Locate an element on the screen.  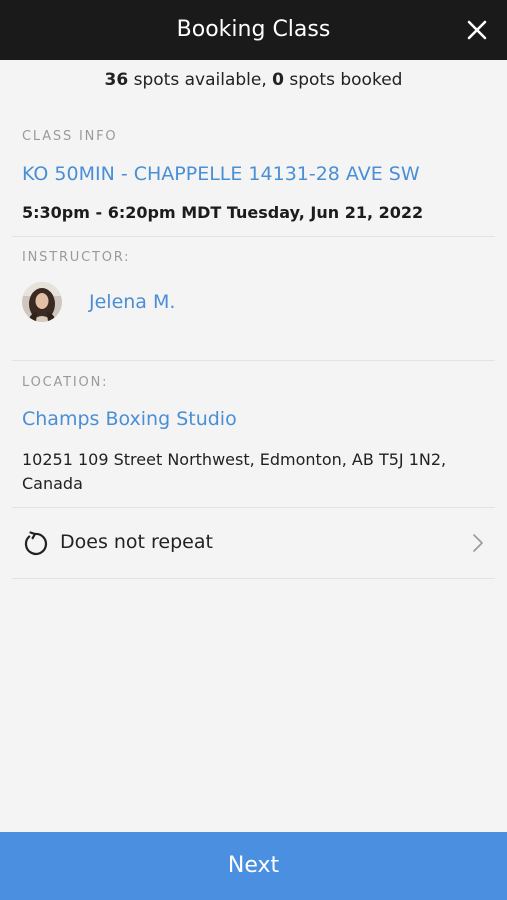
header-bar: Booking Class is located at coordinates (253, 30).